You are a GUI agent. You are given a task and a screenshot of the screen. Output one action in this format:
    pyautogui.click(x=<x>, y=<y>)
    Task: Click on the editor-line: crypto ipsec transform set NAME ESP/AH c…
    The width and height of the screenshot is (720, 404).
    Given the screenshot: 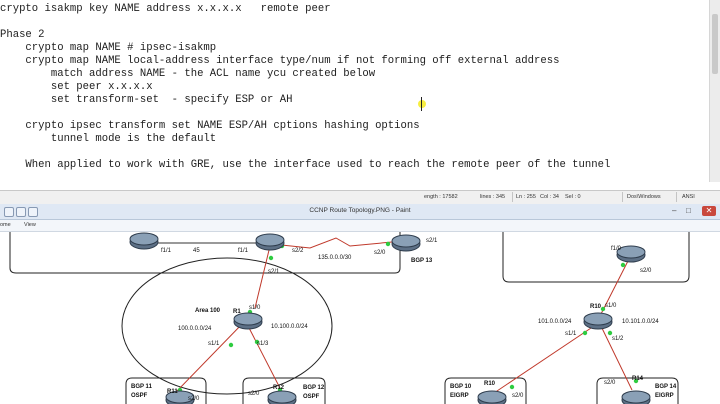 What is the action you would take?
    pyautogui.click(x=210, y=126)
    